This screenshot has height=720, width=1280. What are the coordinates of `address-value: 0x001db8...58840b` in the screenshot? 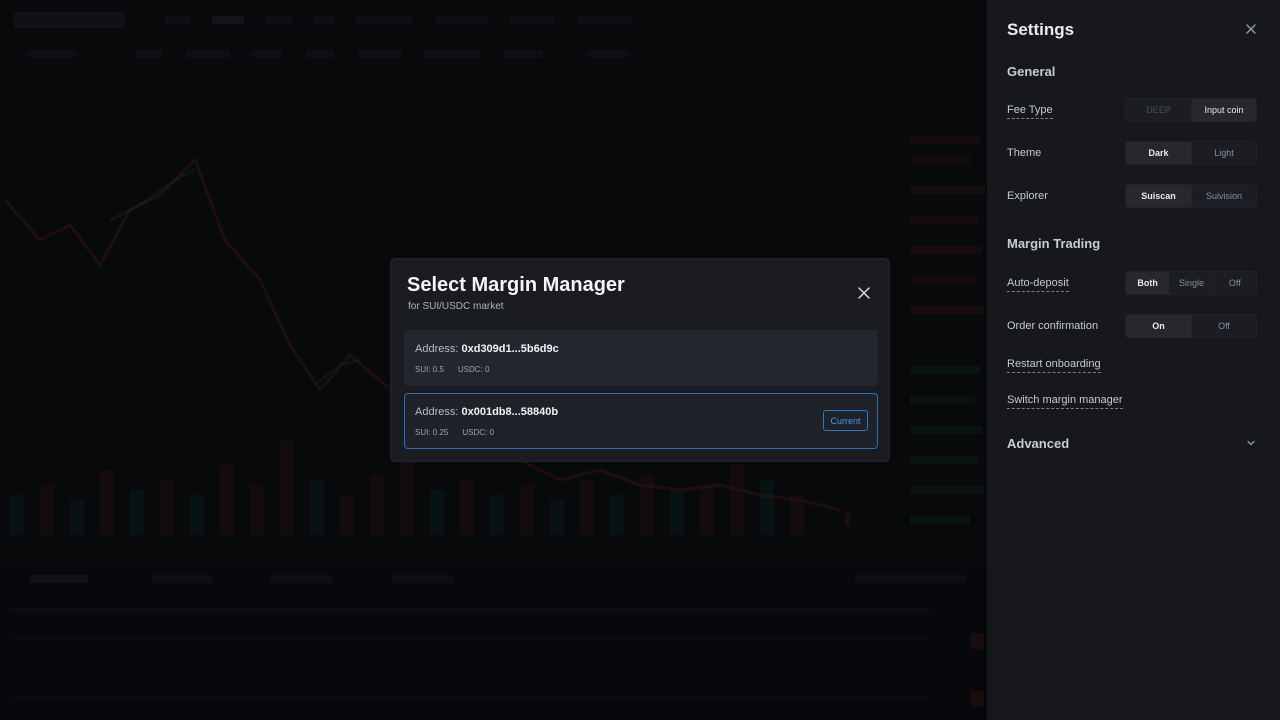 It's located at (510, 412).